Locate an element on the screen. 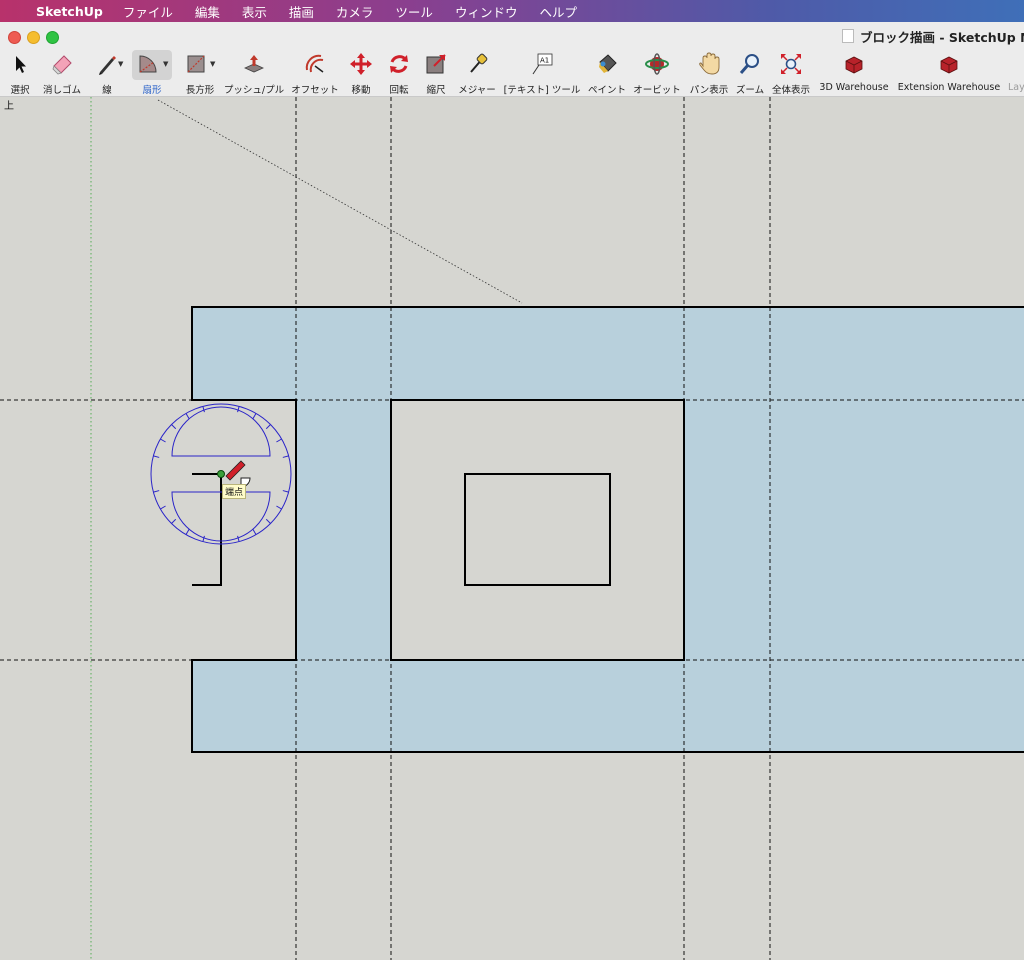 The image size is (1024, 960). tool-zoom: ズーム is located at coordinates (750, 72).